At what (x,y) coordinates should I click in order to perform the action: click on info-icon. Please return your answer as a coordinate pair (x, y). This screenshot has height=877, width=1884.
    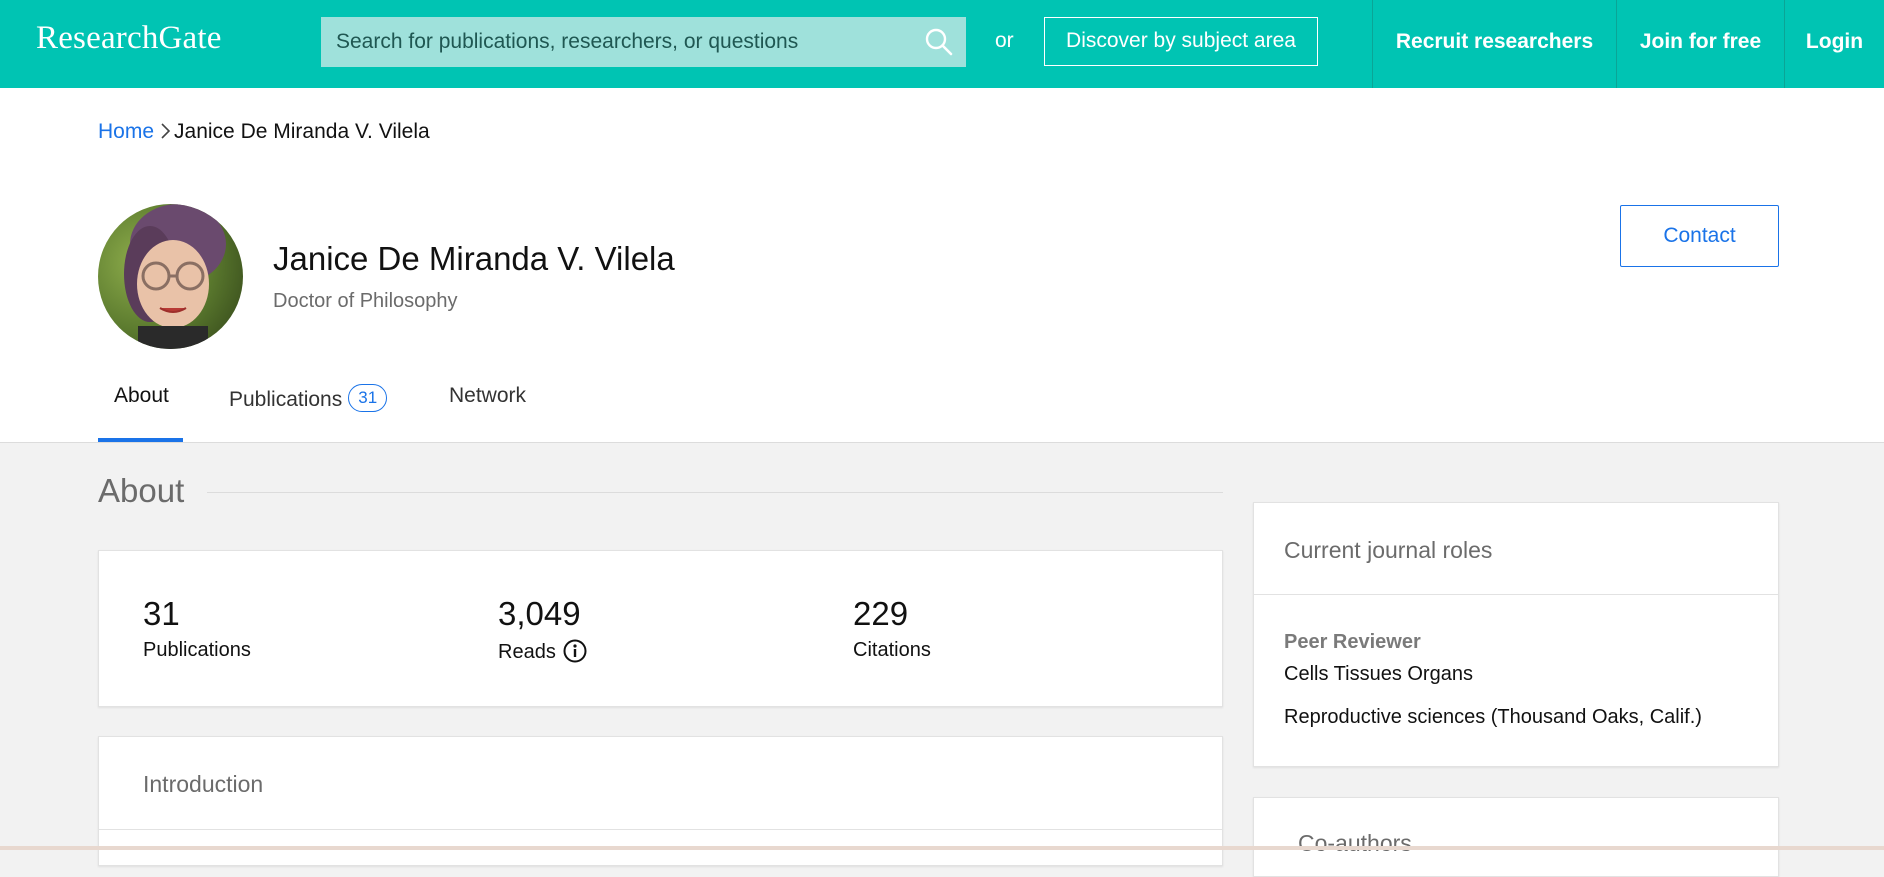
    Looking at the image, I should click on (575, 651).